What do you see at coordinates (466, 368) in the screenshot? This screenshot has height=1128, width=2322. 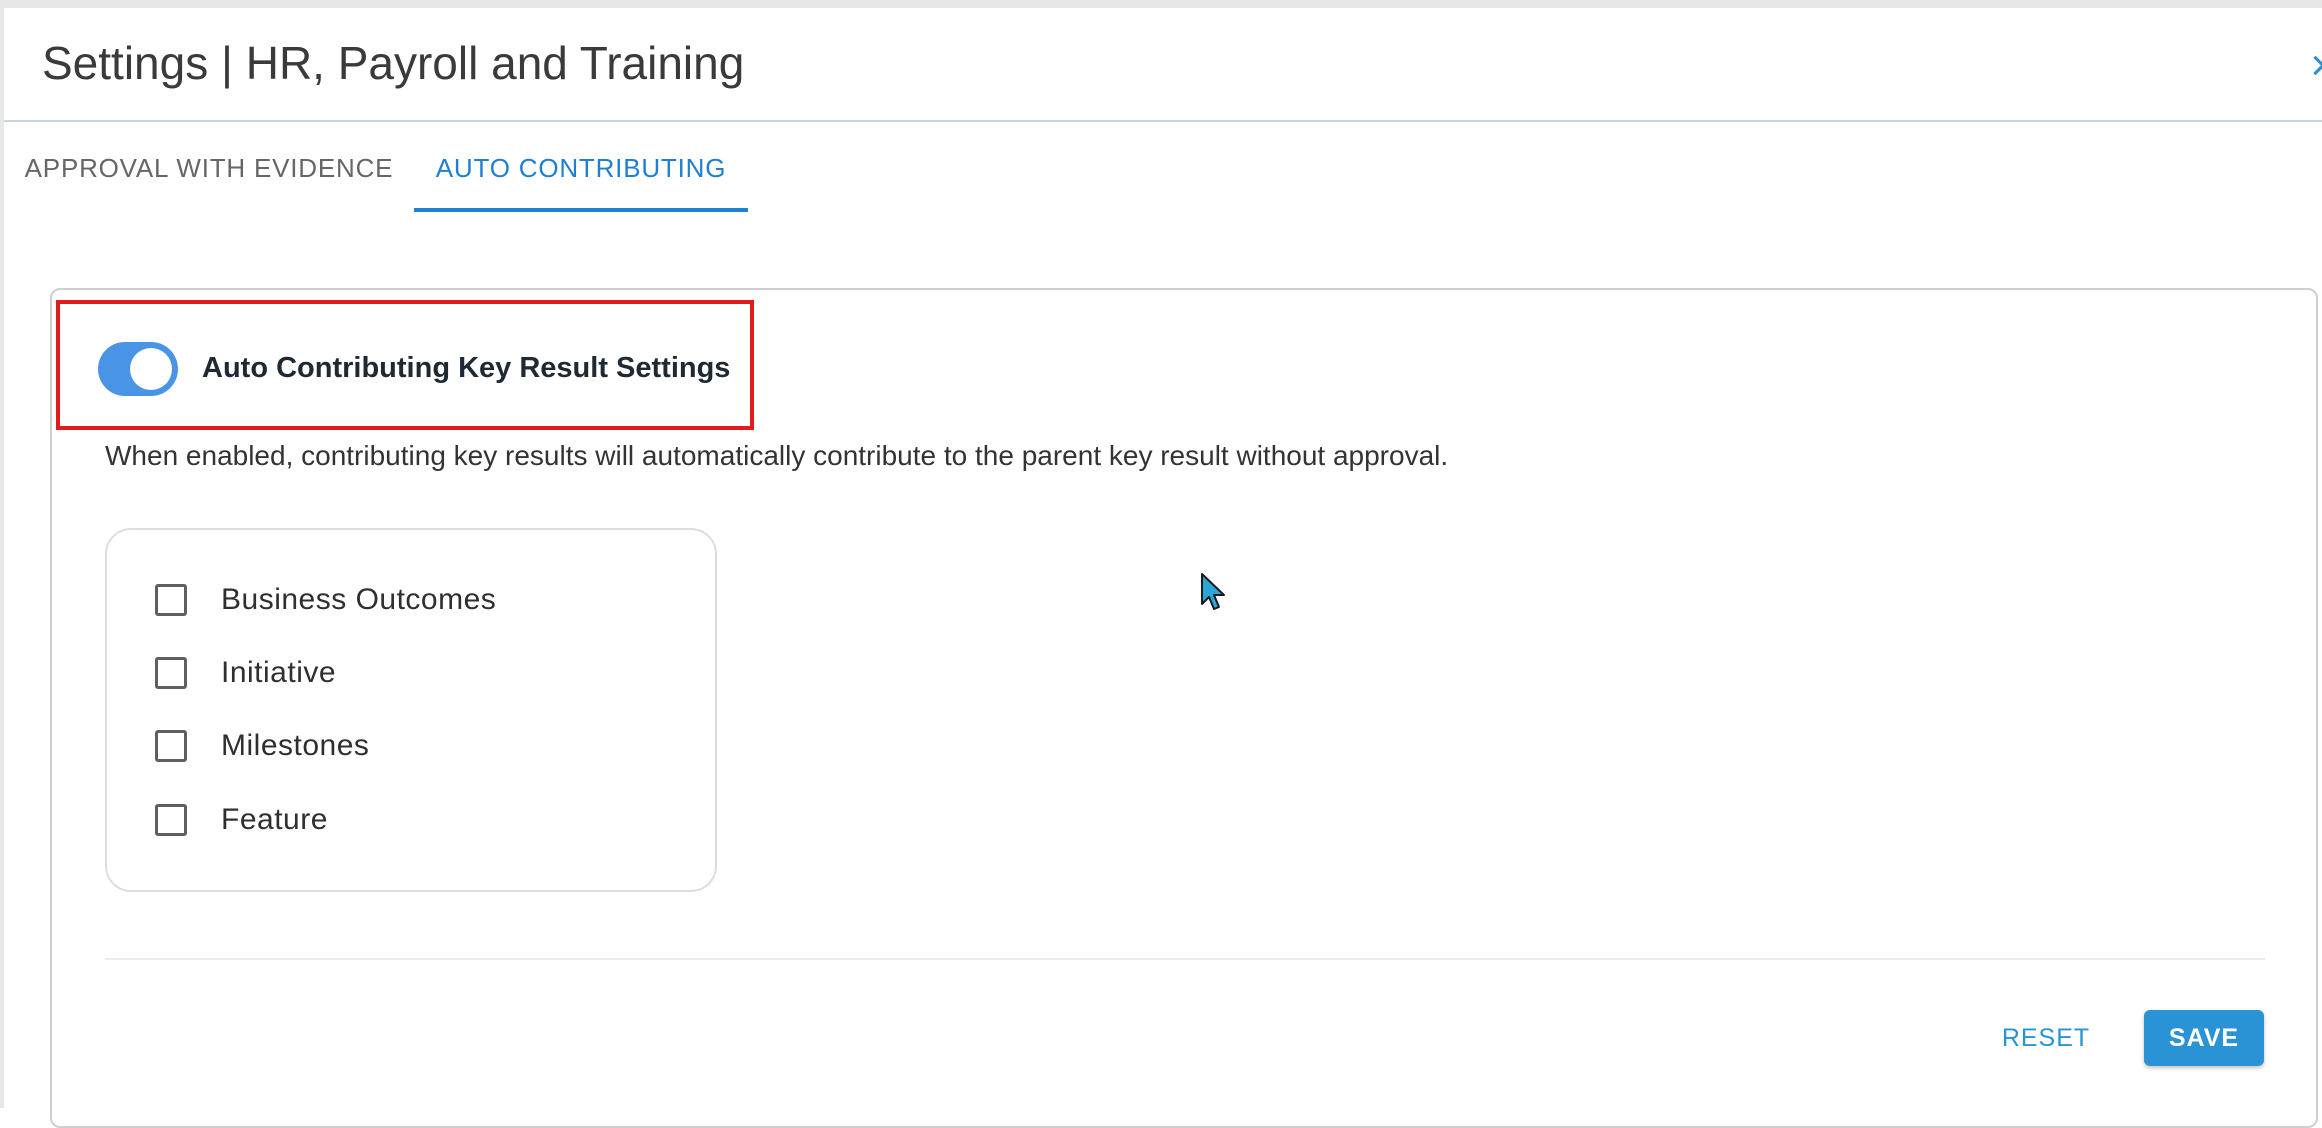 I see `setting-label: Auto Contributing Key Result Settings` at bounding box center [466, 368].